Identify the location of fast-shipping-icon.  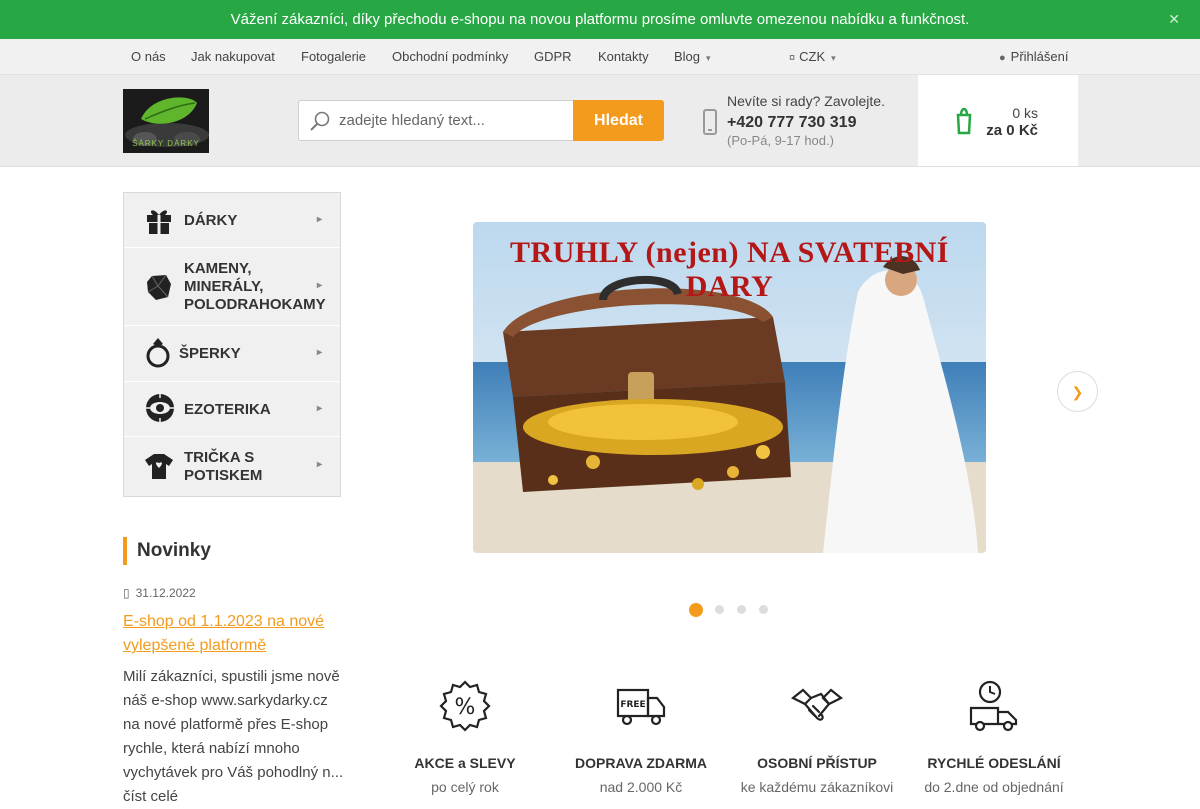
(994, 708).